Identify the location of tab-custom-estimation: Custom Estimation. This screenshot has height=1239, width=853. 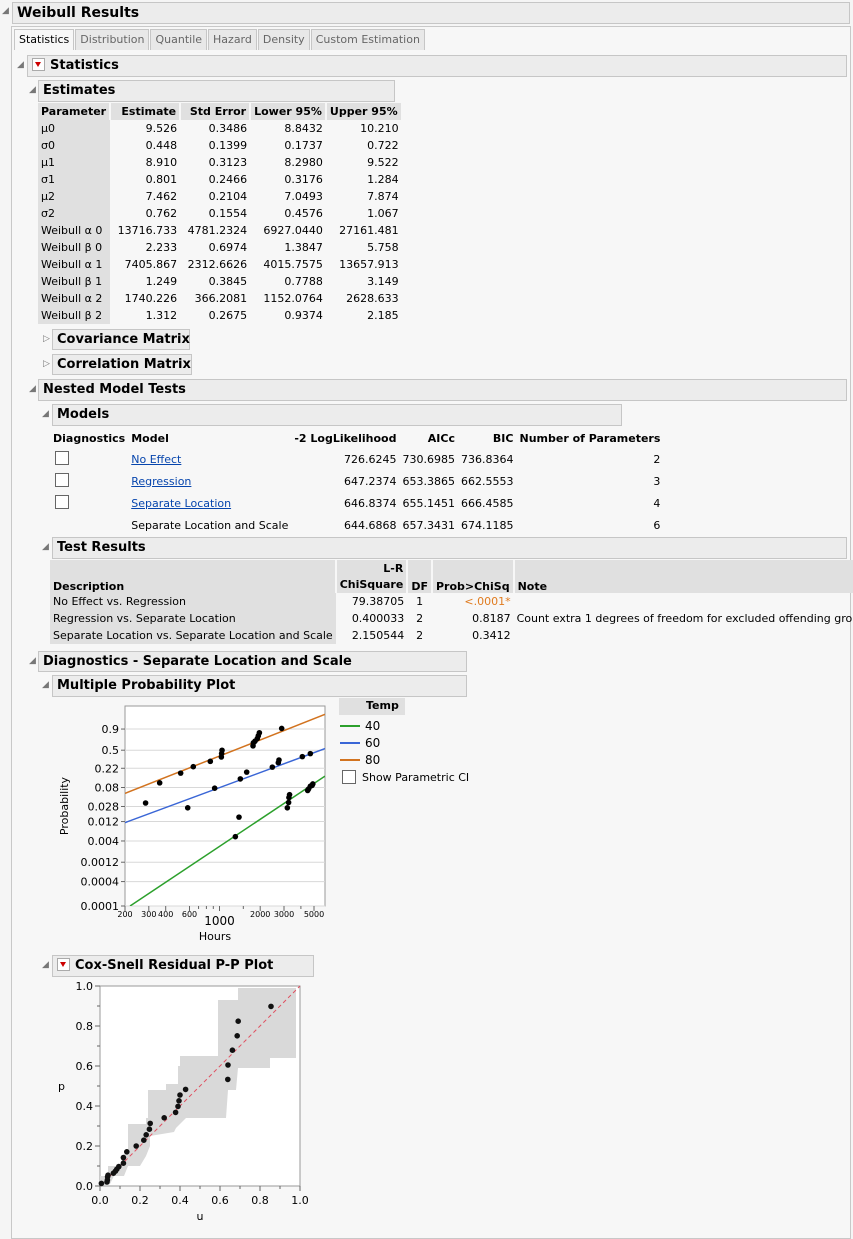
(367, 39).